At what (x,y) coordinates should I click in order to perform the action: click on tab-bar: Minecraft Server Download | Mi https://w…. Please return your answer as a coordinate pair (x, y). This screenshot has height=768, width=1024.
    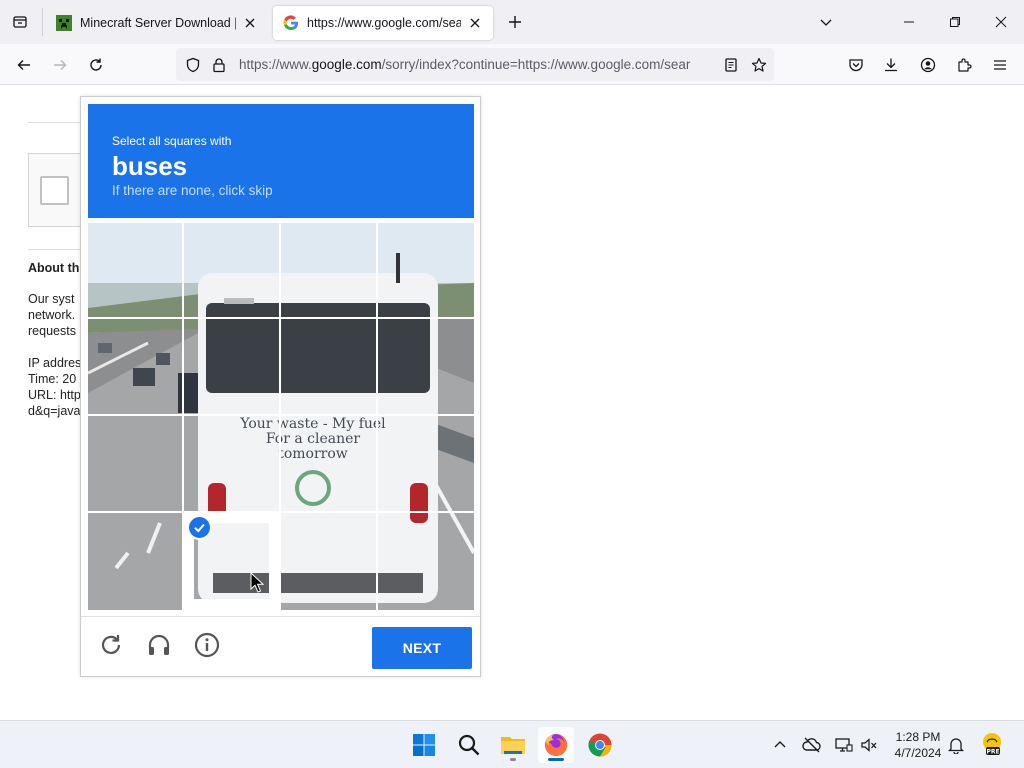
    Looking at the image, I should click on (512, 22).